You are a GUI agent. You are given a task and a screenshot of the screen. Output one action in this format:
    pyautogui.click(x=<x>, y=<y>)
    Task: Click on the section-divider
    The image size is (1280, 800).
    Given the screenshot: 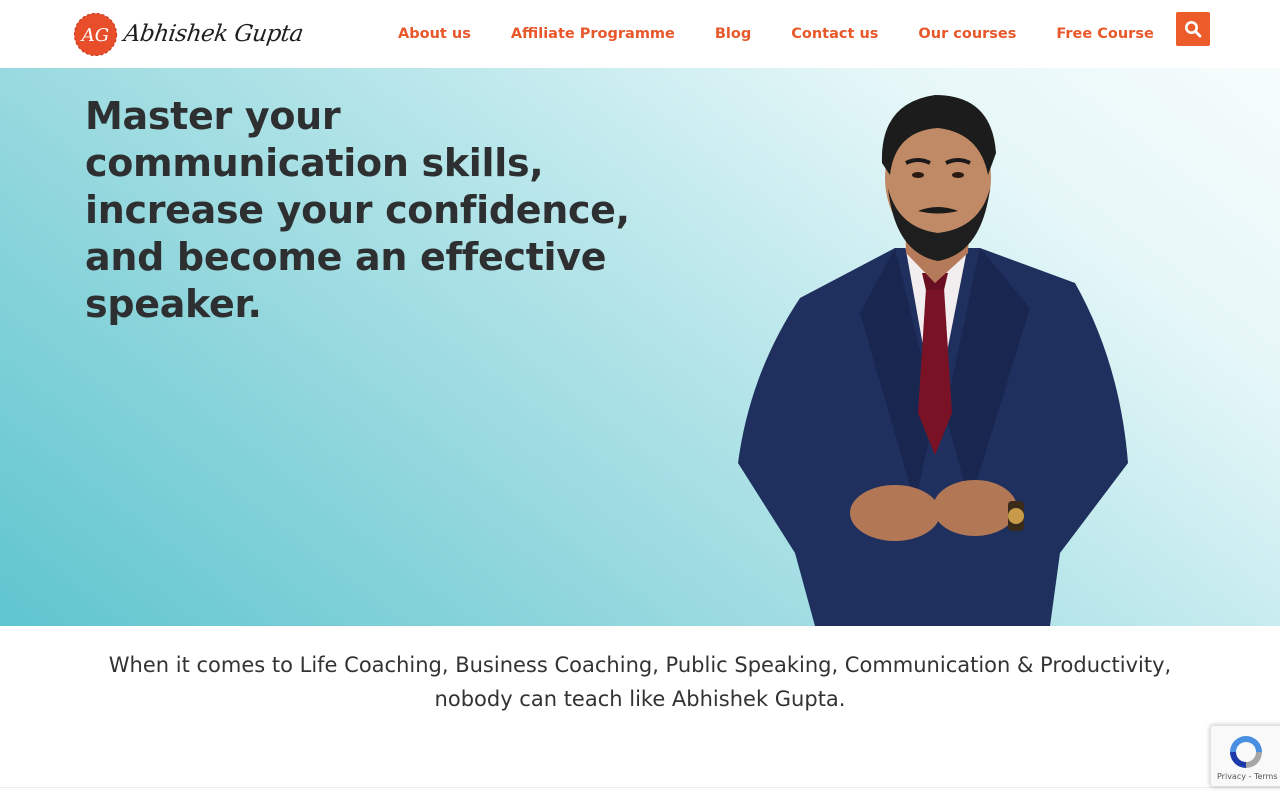 What is the action you would take?
    pyautogui.click(x=640, y=787)
    